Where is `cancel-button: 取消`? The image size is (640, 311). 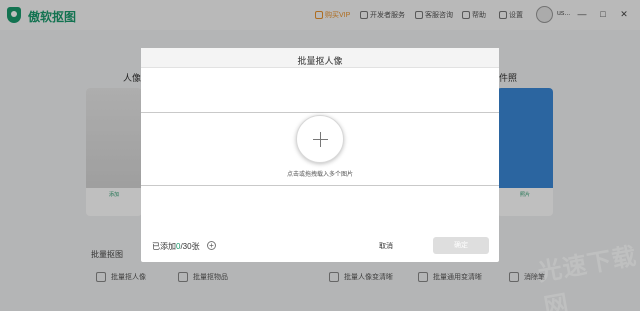
cancel-button: 取消 is located at coordinates (386, 246).